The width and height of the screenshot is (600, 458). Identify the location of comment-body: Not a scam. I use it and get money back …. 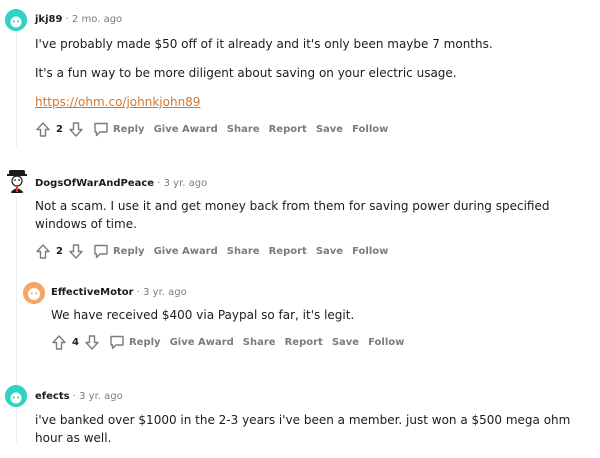
(307, 220).